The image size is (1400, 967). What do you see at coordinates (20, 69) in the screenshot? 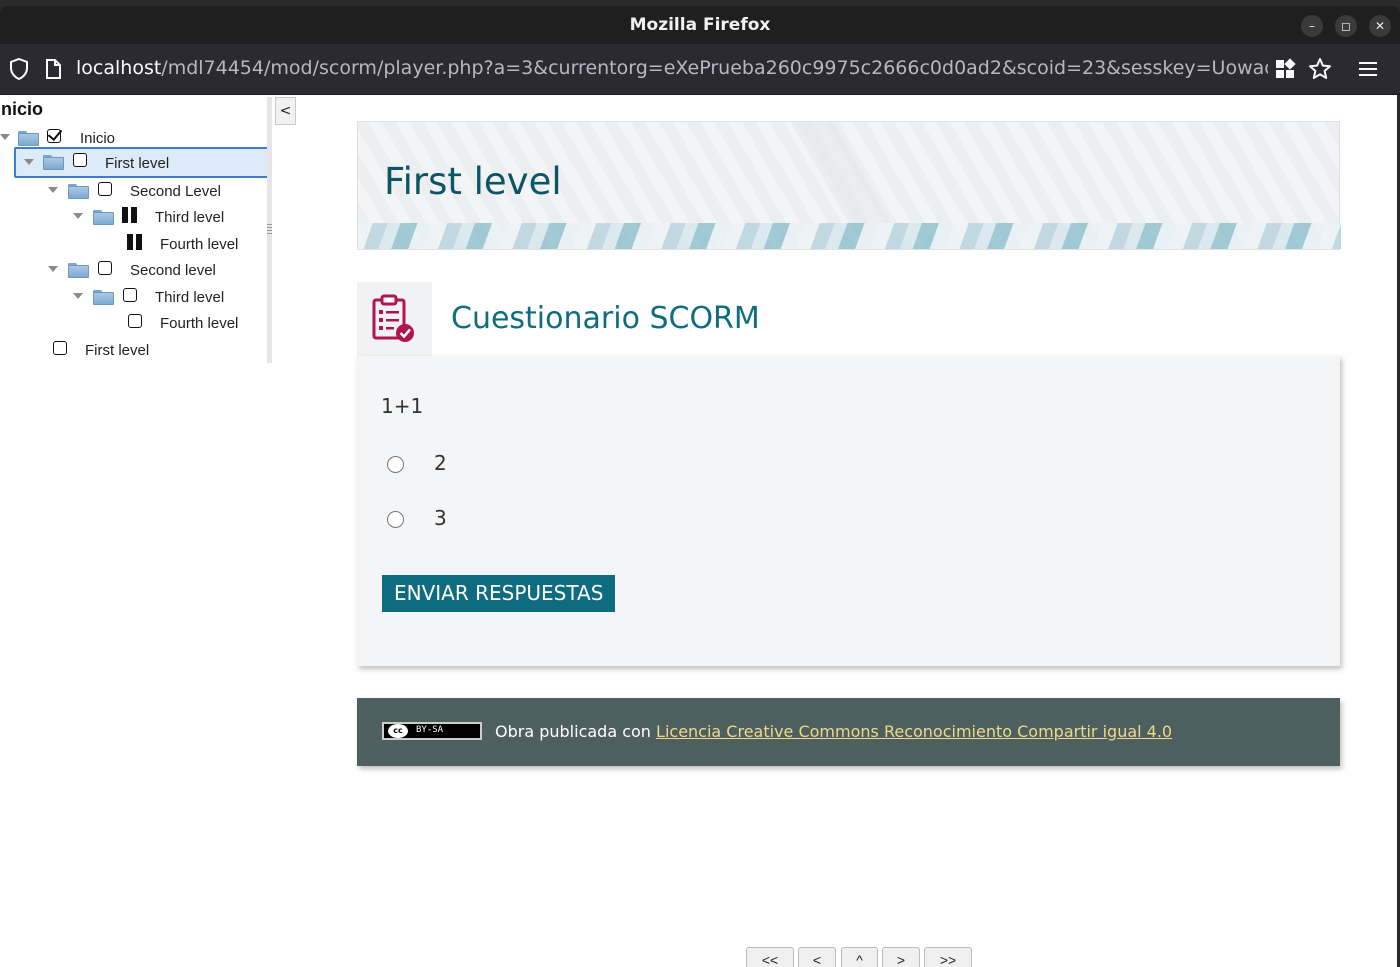
I see `shield-icon` at bounding box center [20, 69].